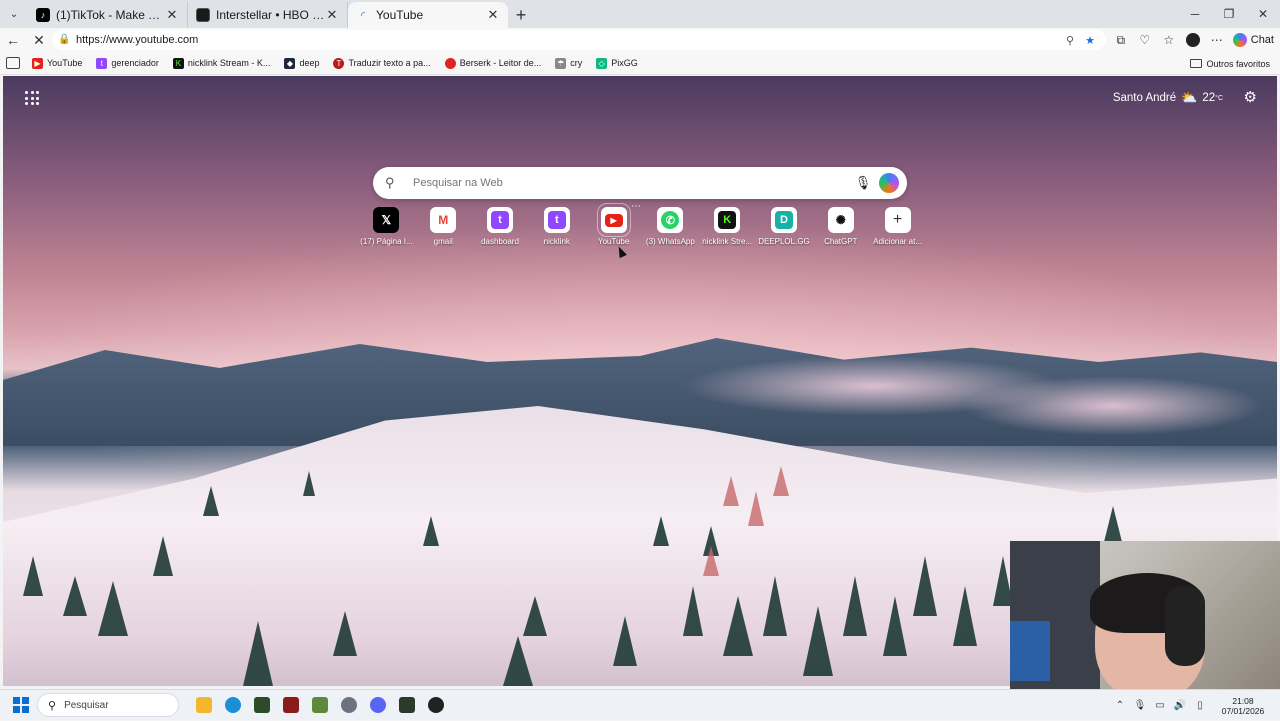  What do you see at coordinates (1145, 617) in the screenshot?
I see `webcam-overlay` at bounding box center [1145, 617].